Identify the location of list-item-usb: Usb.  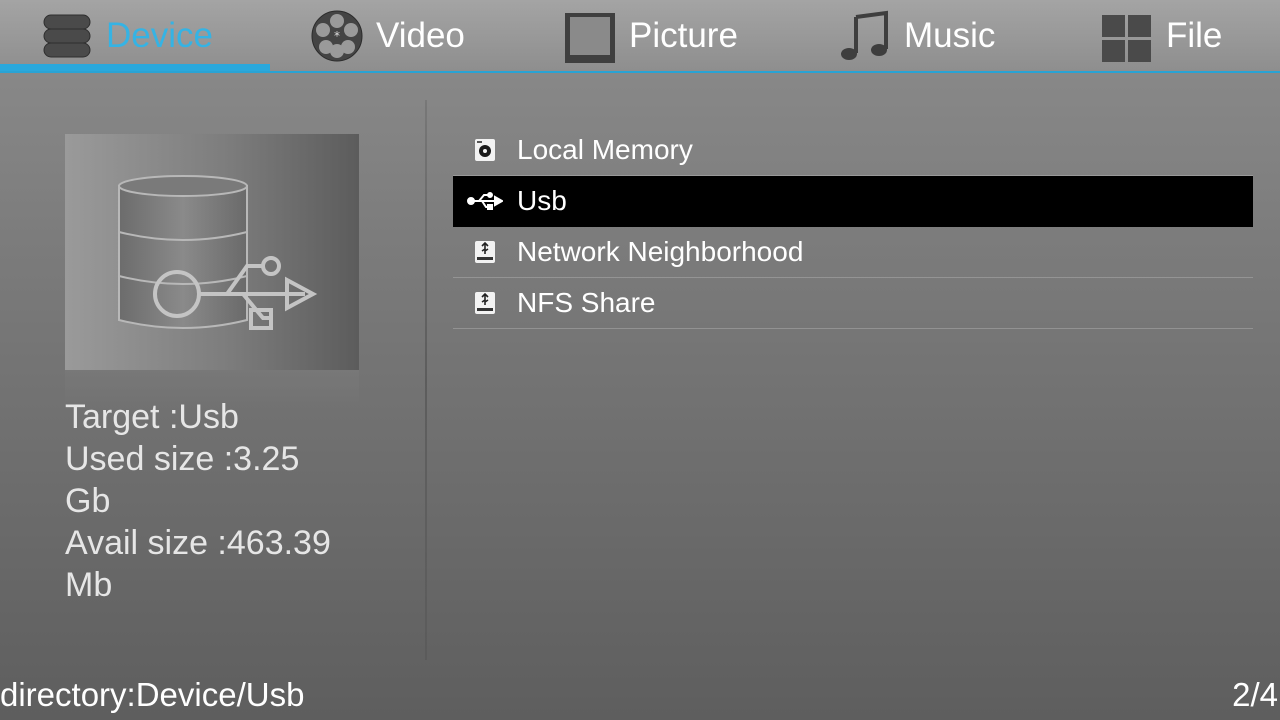
(853, 201).